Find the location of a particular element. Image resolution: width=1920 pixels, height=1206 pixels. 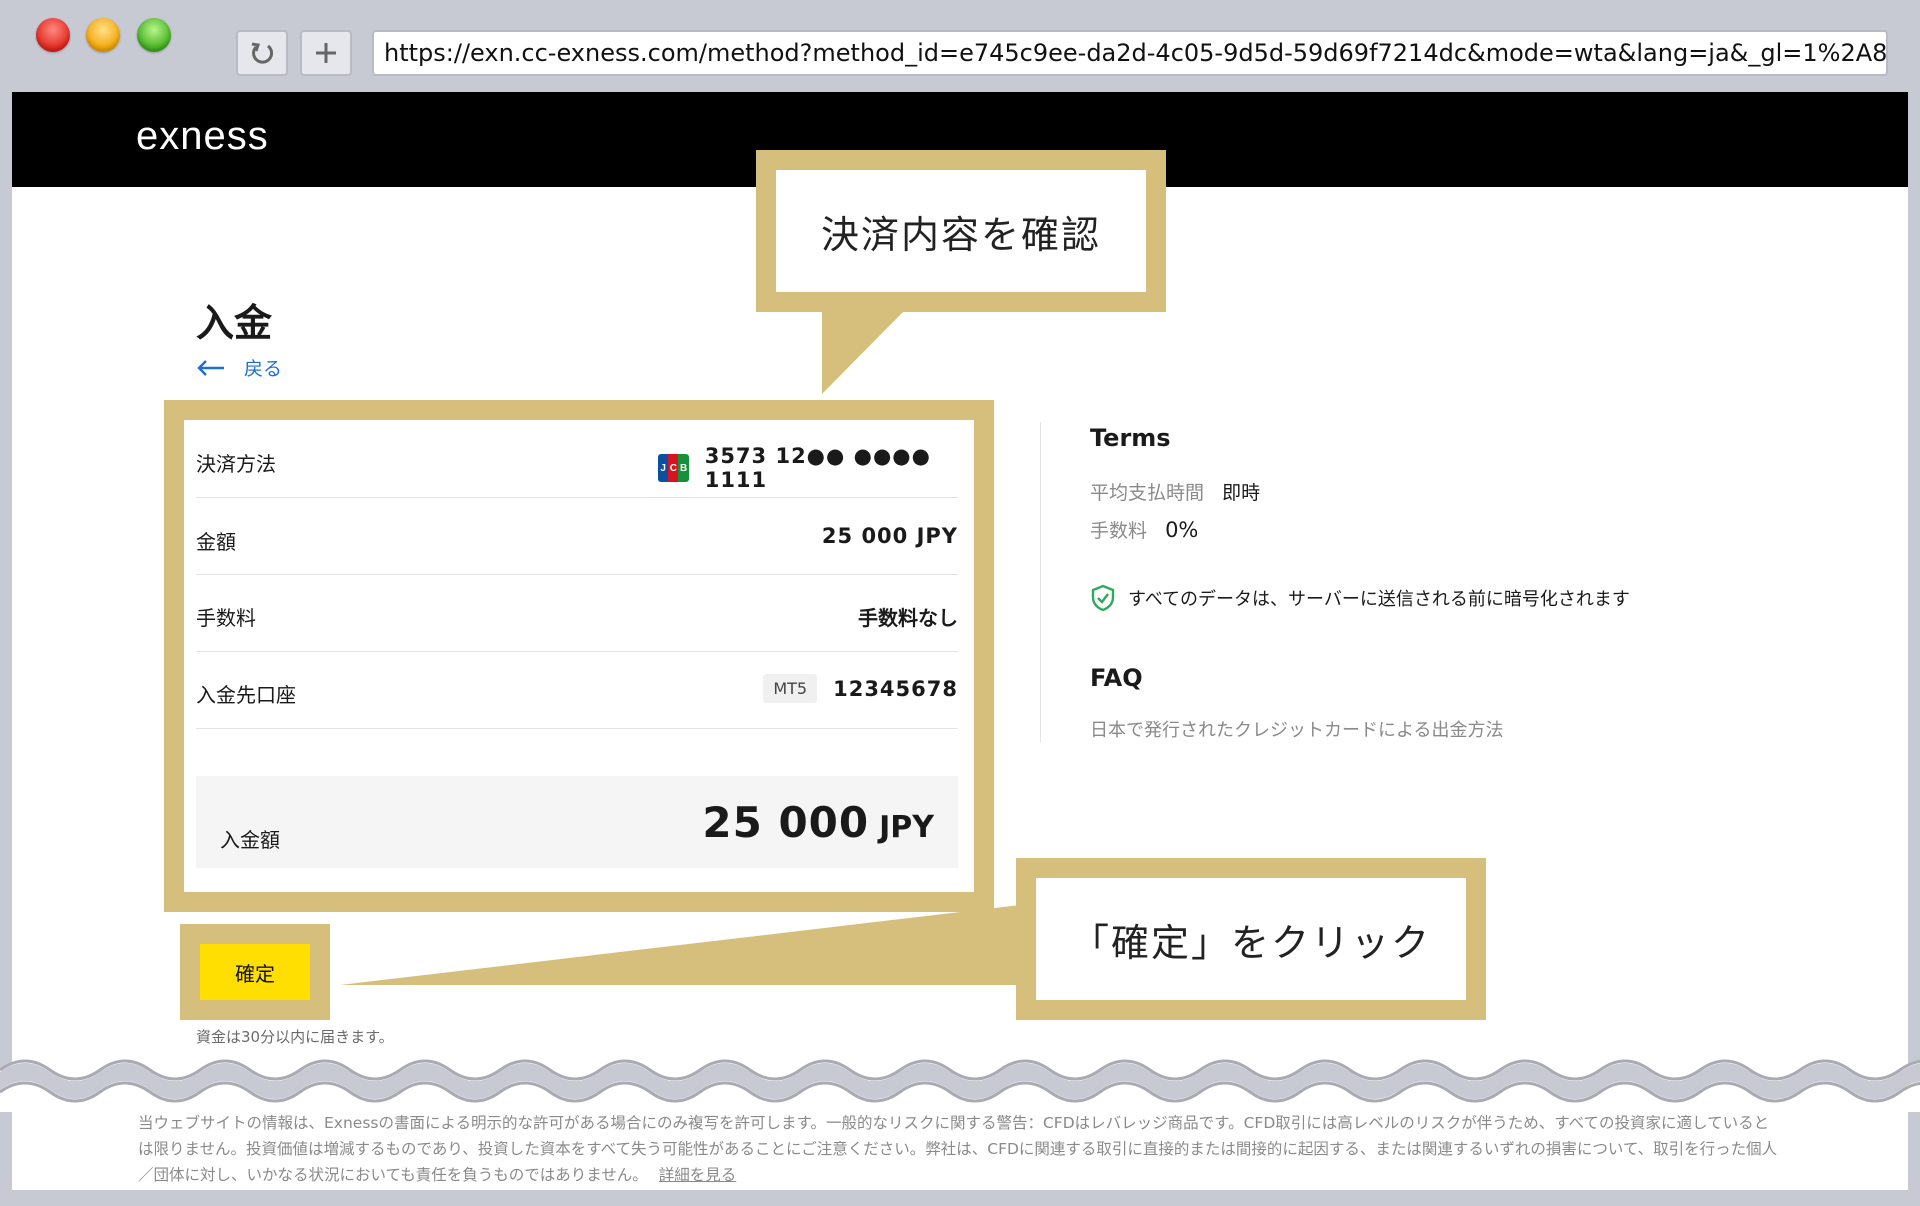

review-callout-body: 決済内容を確認 is located at coordinates (961, 231).